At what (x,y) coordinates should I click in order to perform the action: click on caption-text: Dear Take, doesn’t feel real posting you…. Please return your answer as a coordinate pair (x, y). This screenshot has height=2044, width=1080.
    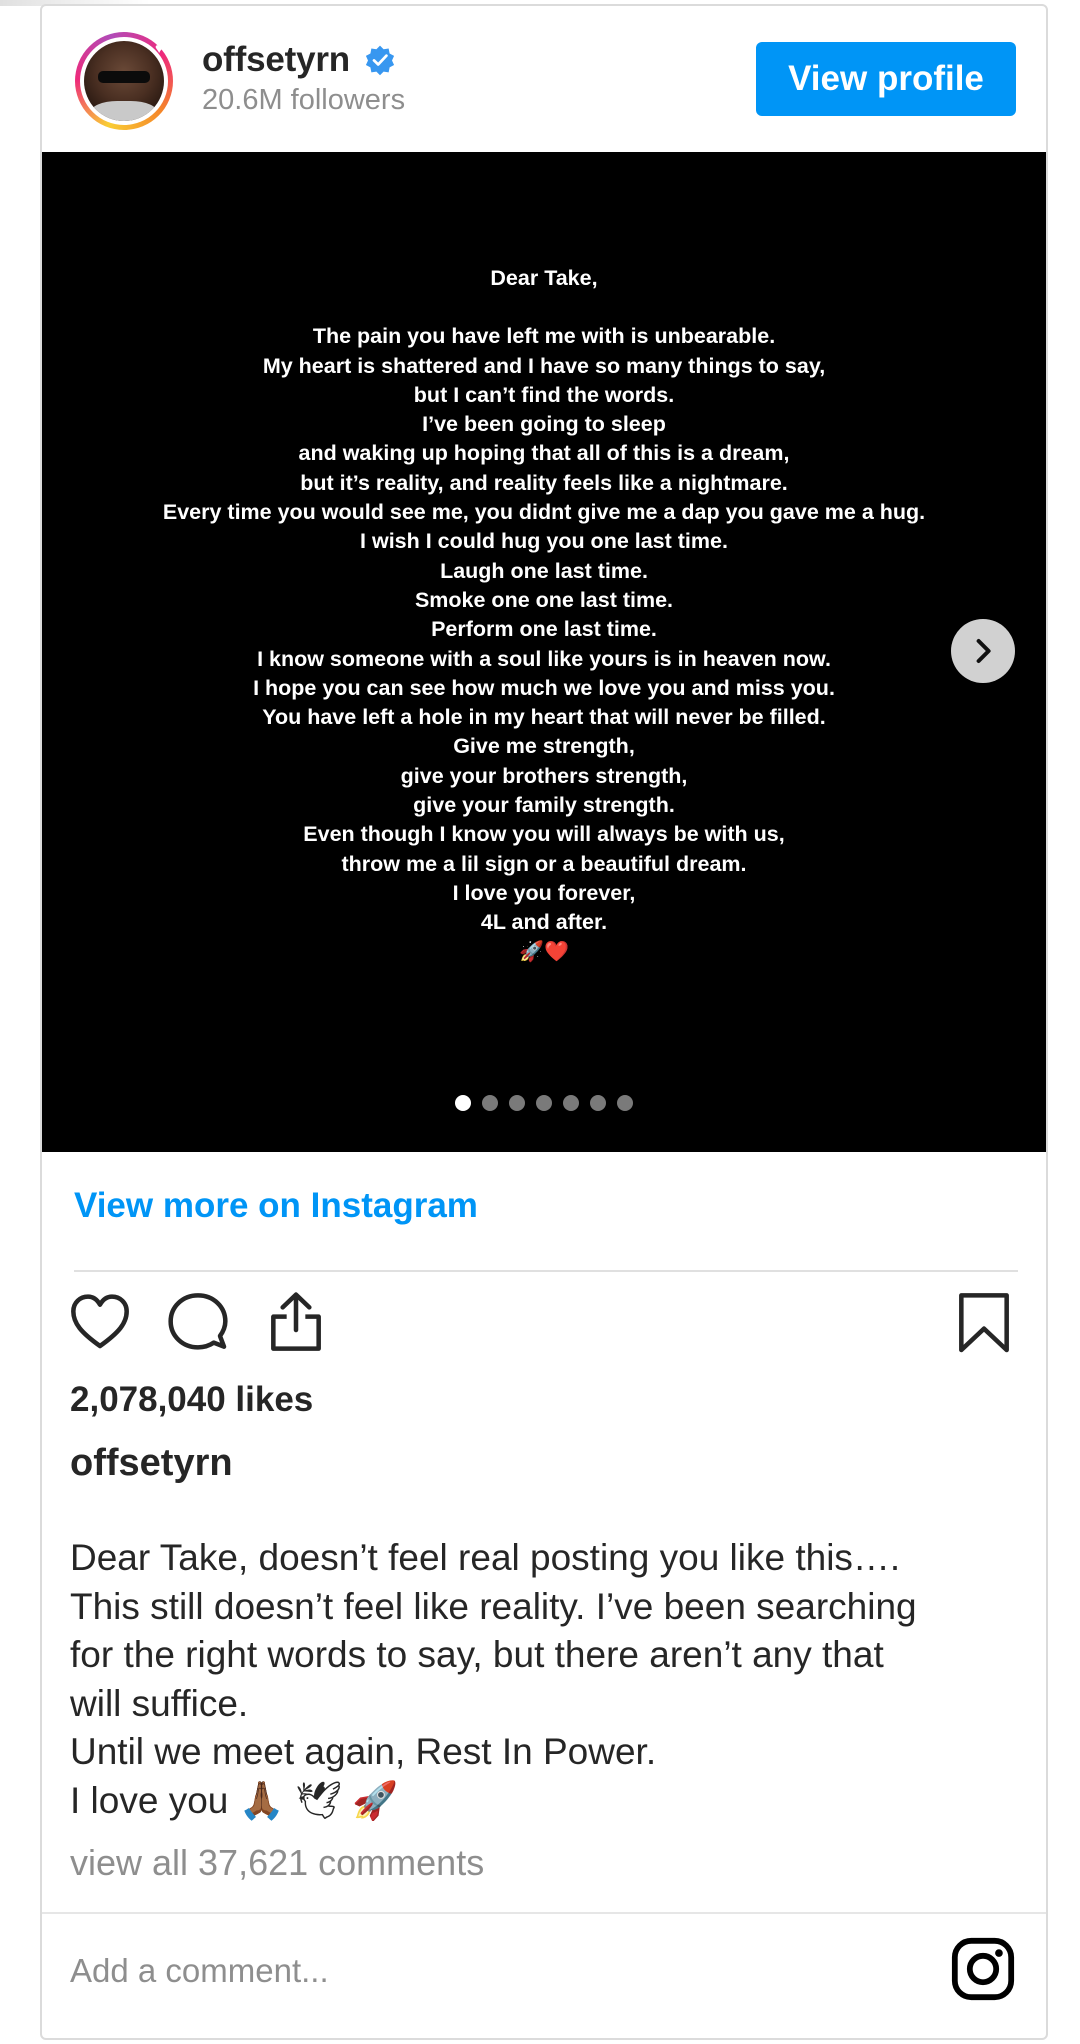
    Looking at the image, I should click on (545, 1679).